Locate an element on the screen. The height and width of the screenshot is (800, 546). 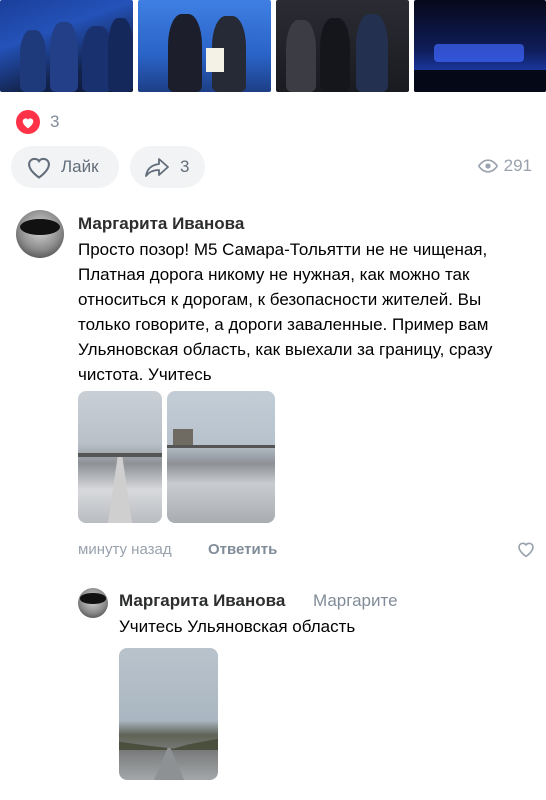
reply-to-name: Маргарите is located at coordinates (355, 601).